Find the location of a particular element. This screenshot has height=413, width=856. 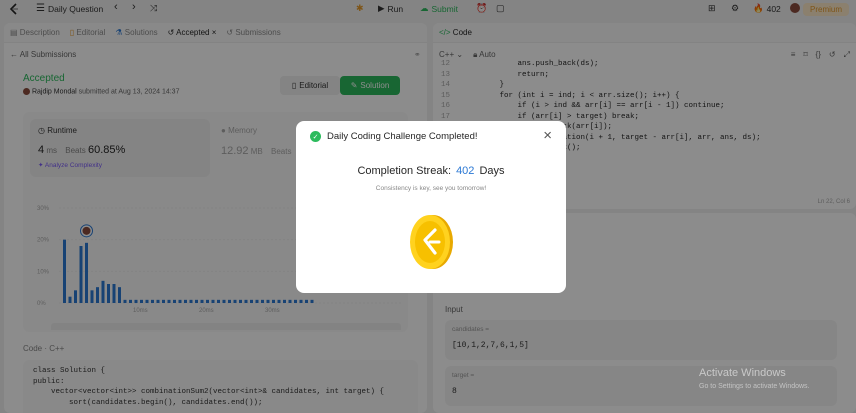

activate-windows-subtitle: Go to Settings to activate Windows. is located at coordinates (754, 386).